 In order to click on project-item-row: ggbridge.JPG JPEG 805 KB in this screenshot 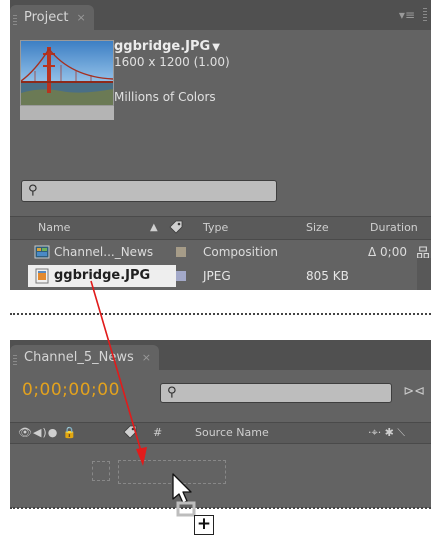, I will do `click(220, 276)`.